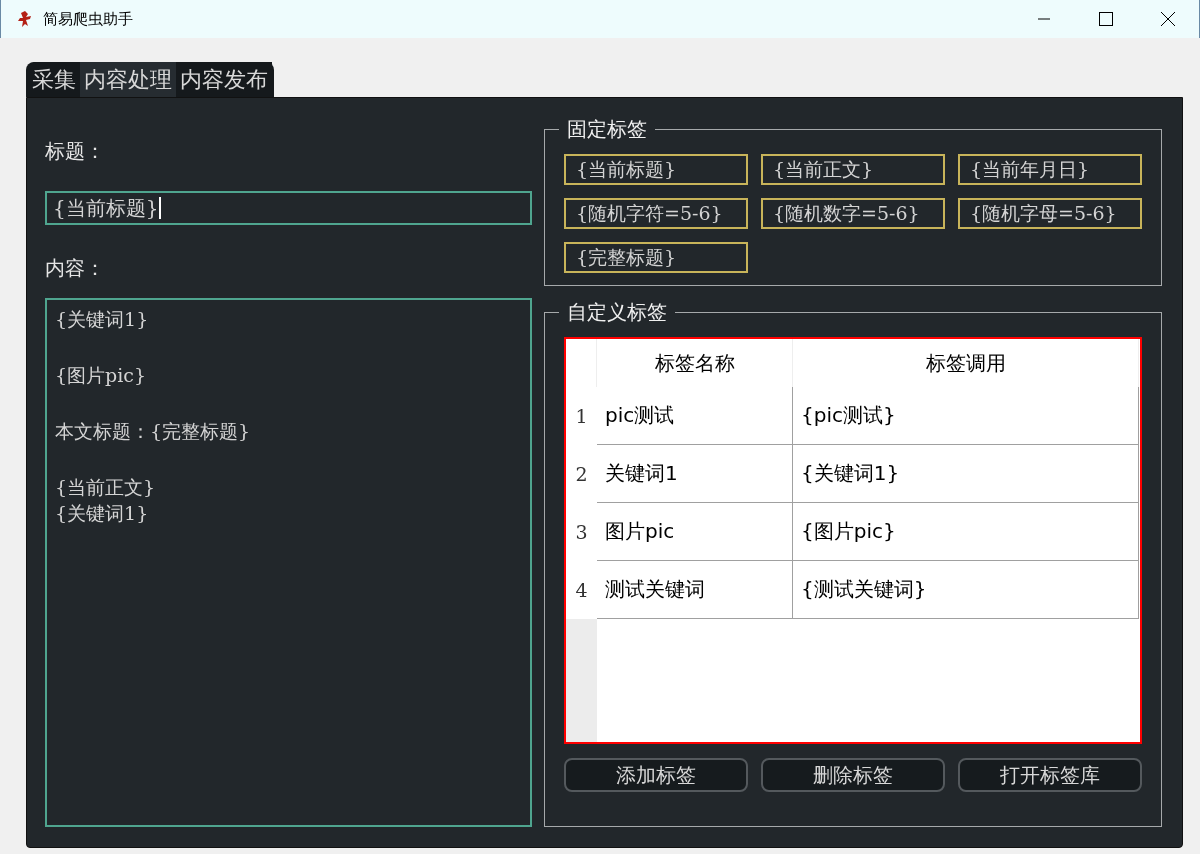 The image size is (1200, 854). I want to click on field-label: 内容：, so click(75, 268).